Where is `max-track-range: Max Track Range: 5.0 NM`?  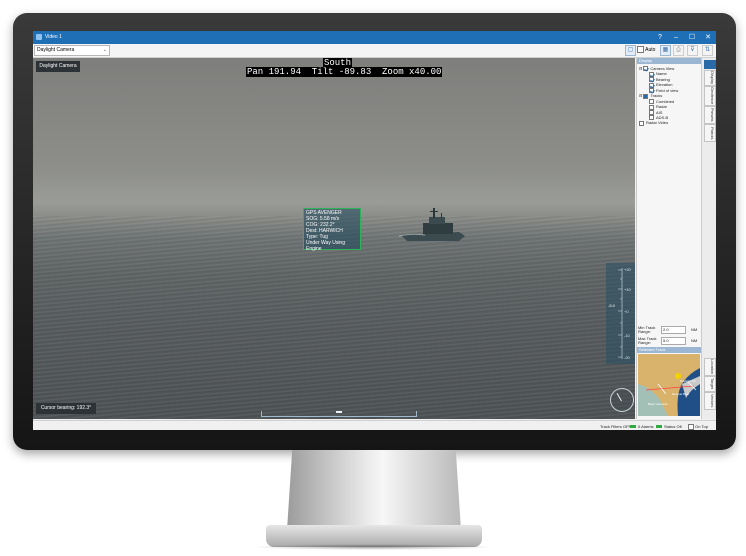 max-track-range: Max Track Range: 5.0 NM is located at coordinates (667, 340).